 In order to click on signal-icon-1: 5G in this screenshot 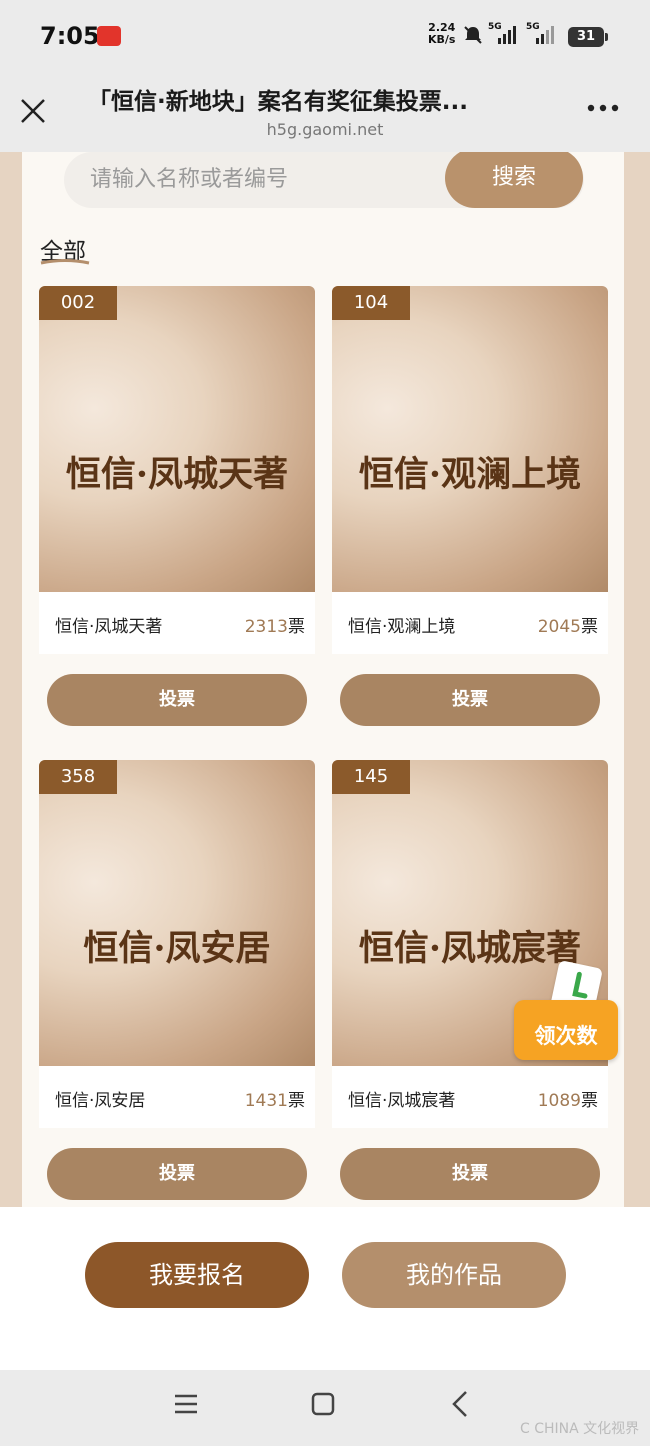, I will do `click(503, 36)`.